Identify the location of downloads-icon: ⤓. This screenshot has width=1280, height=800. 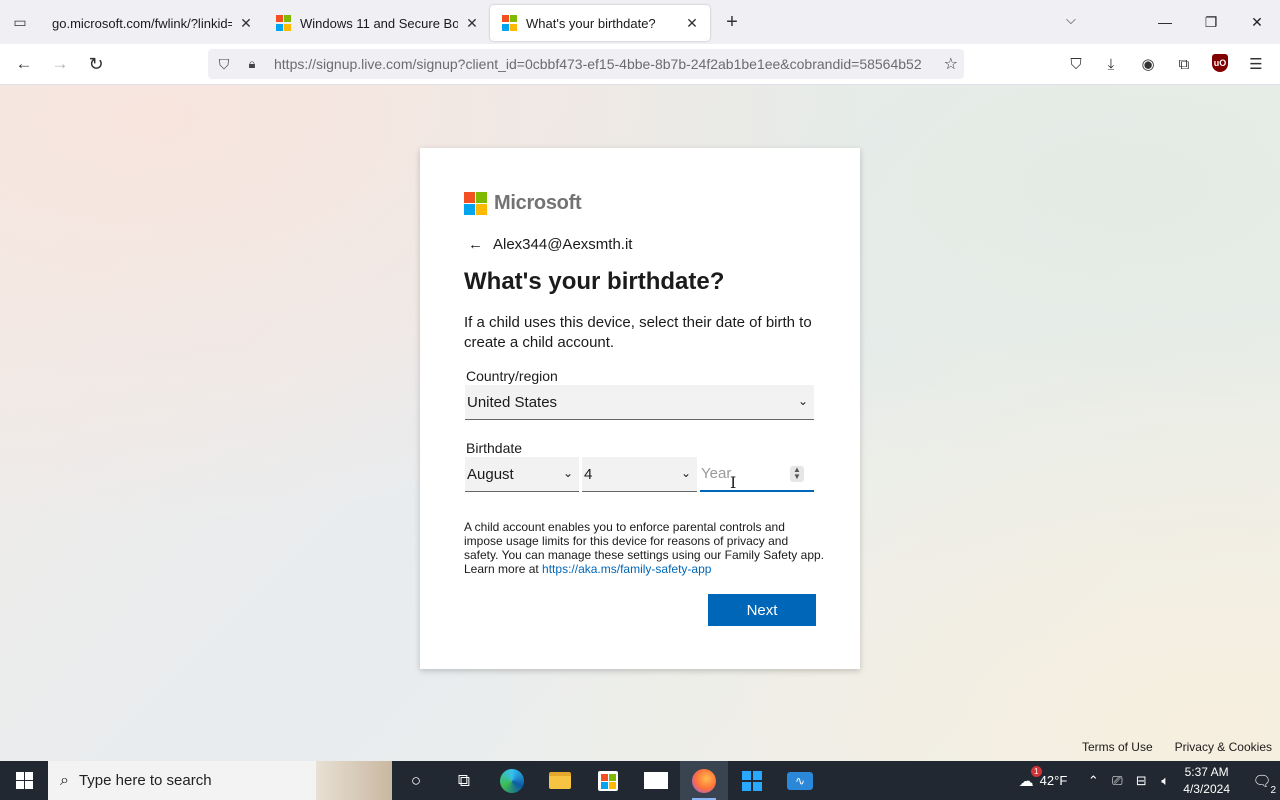
(1111, 64).